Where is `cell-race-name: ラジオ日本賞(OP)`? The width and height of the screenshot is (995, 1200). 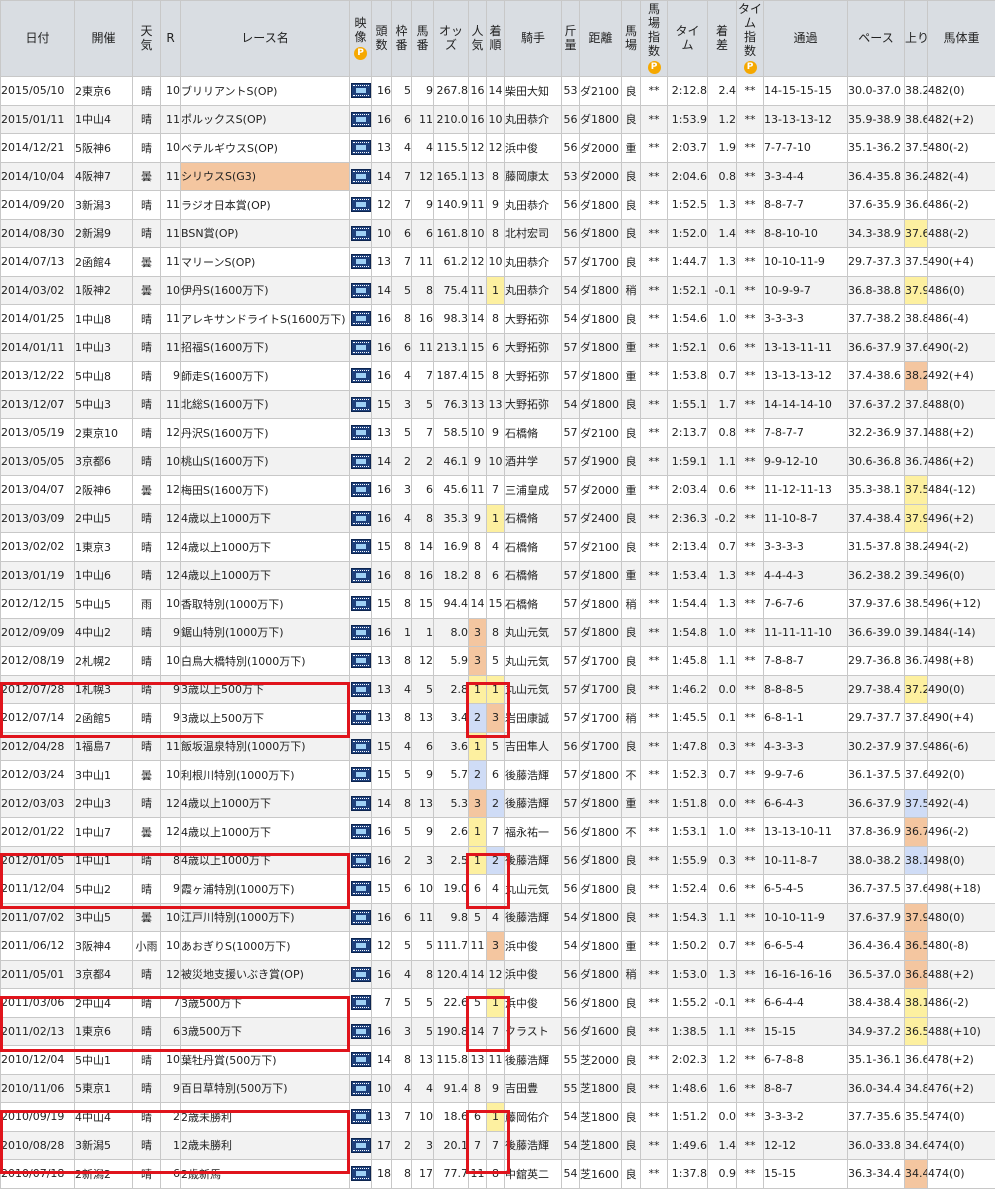 cell-race-name: ラジオ日本賞(OP) is located at coordinates (265, 205).